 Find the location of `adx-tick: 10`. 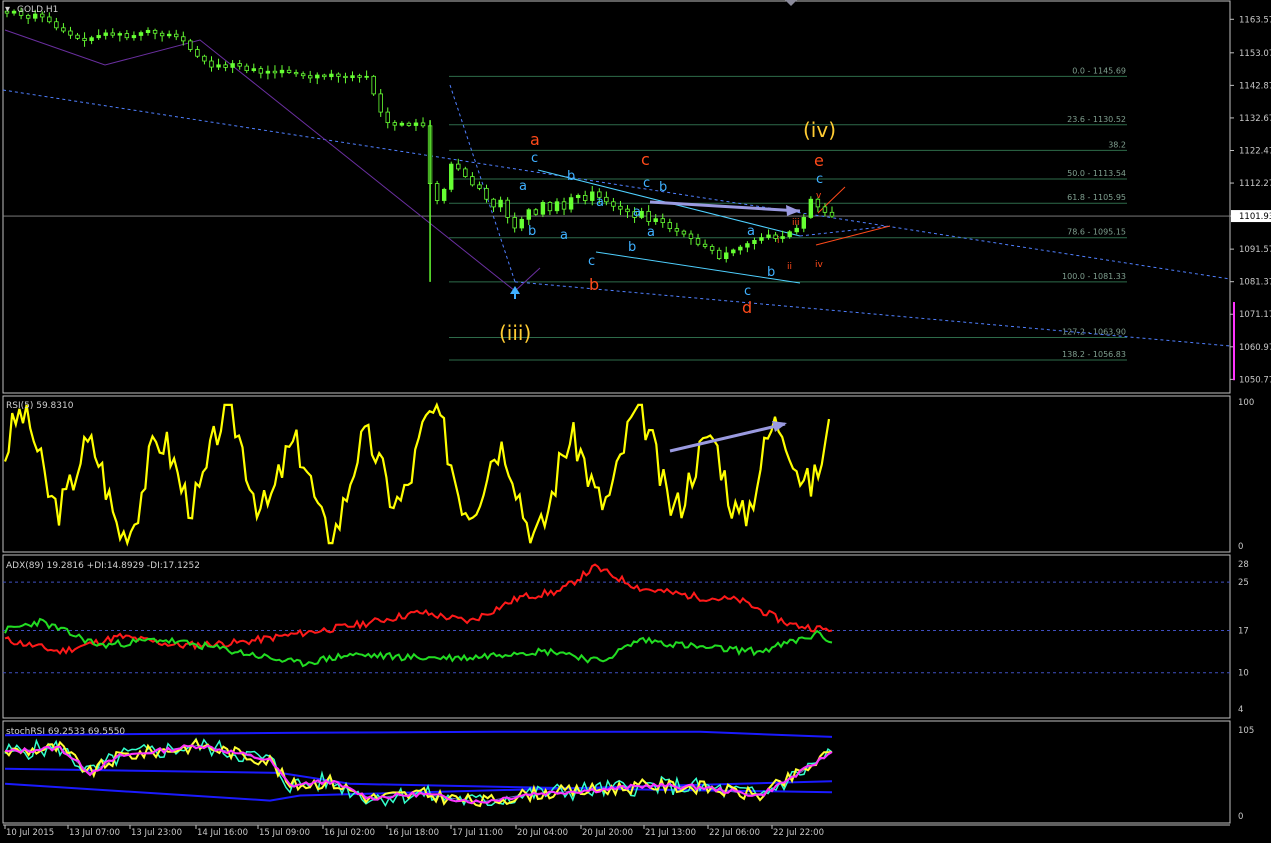

adx-tick: 10 is located at coordinates (1243, 674).